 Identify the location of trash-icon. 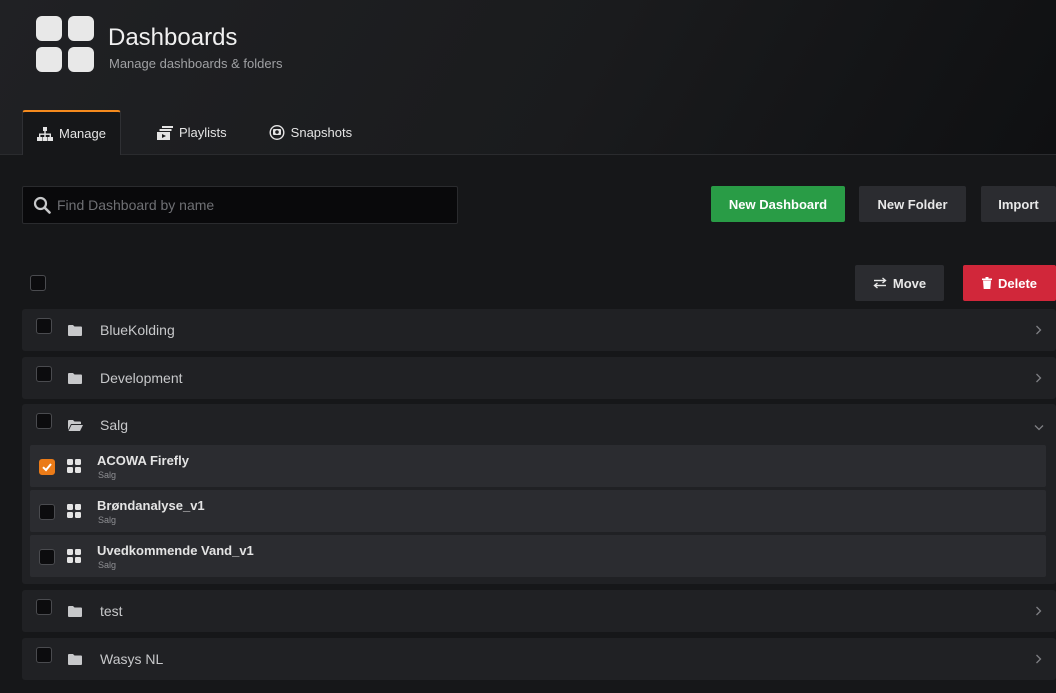
(986, 283).